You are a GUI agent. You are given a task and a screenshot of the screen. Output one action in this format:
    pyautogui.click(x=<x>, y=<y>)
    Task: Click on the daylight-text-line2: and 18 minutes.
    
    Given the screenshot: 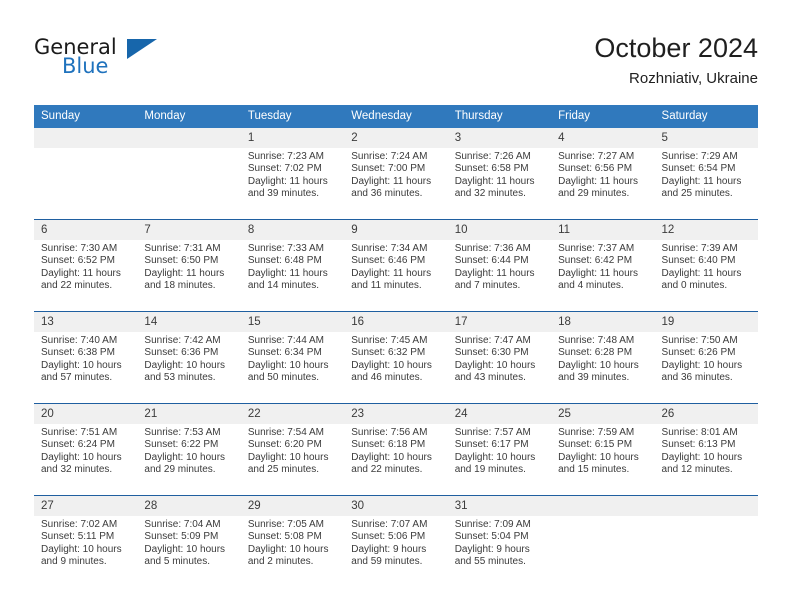 What is the action you would take?
    pyautogui.click(x=180, y=286)
    